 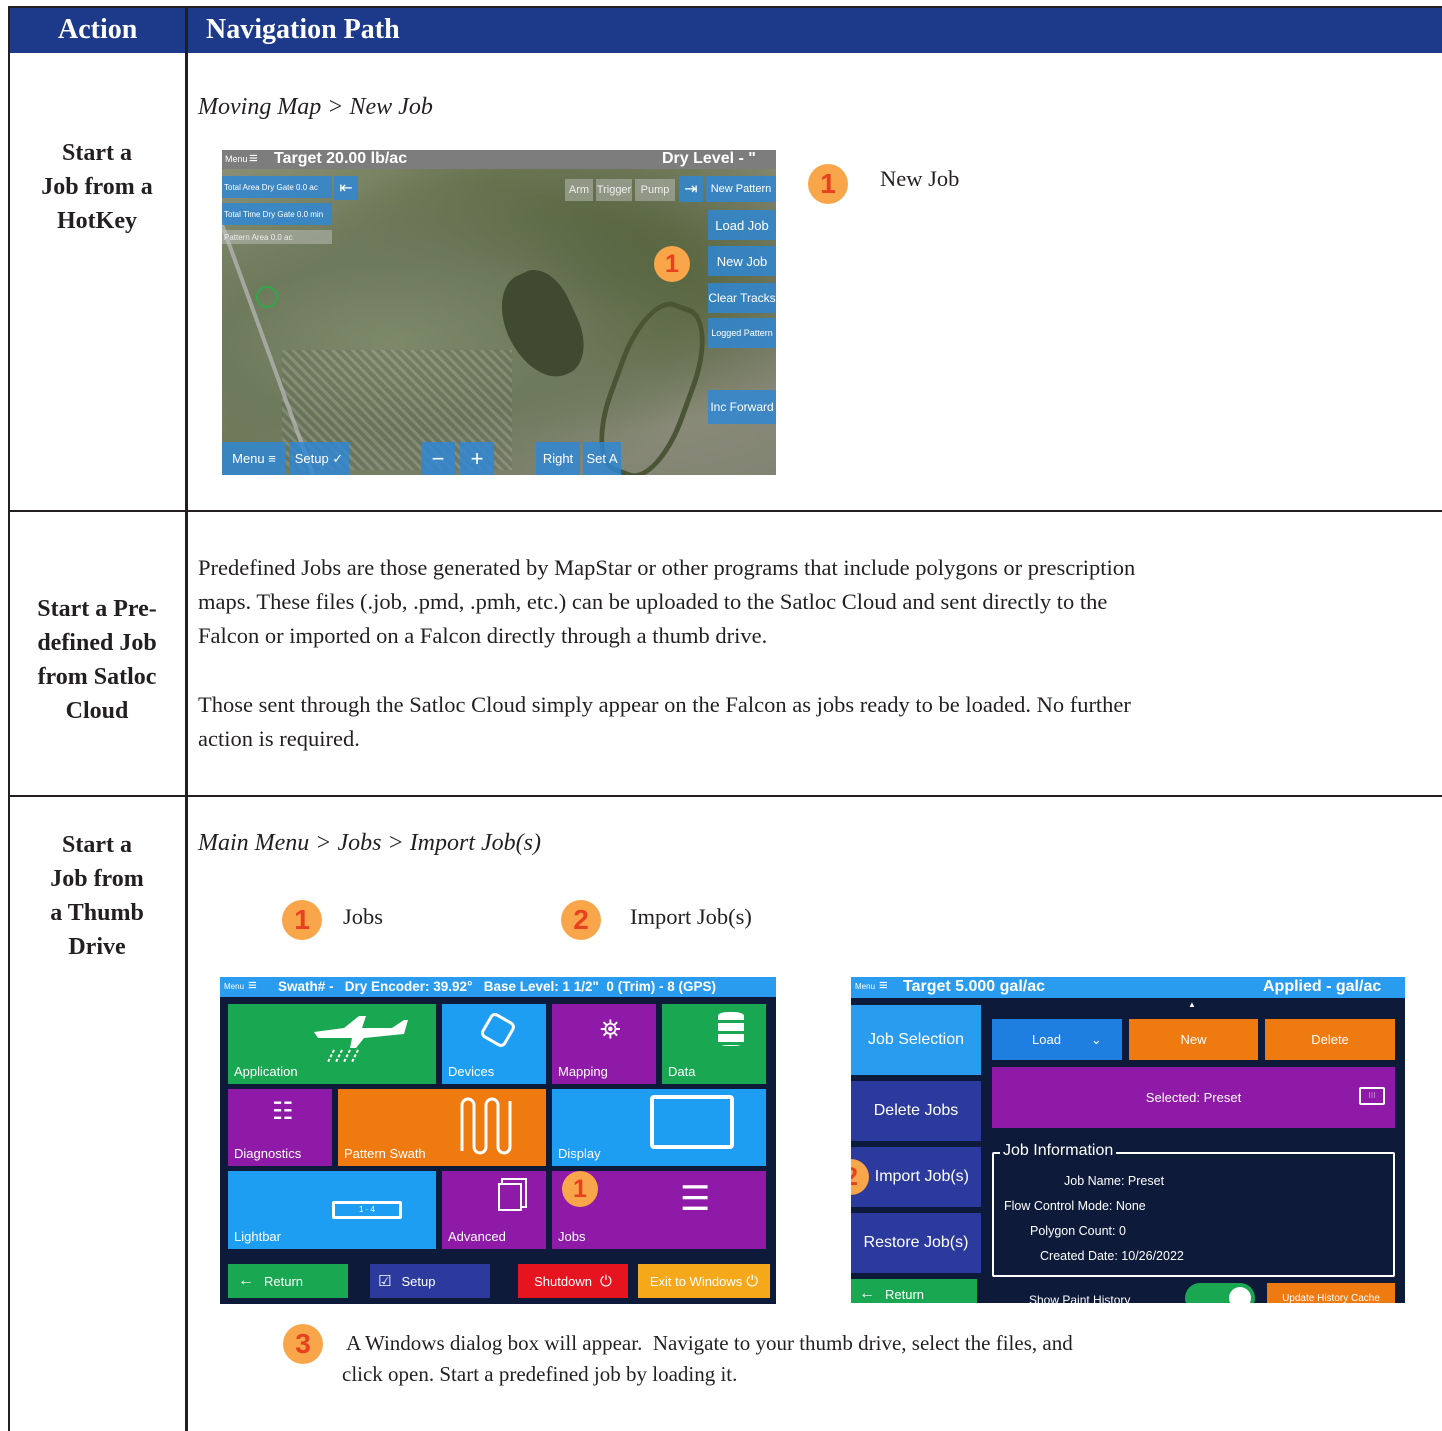 I want to click on set-a-button: Set A, so click(x=602, y=458).